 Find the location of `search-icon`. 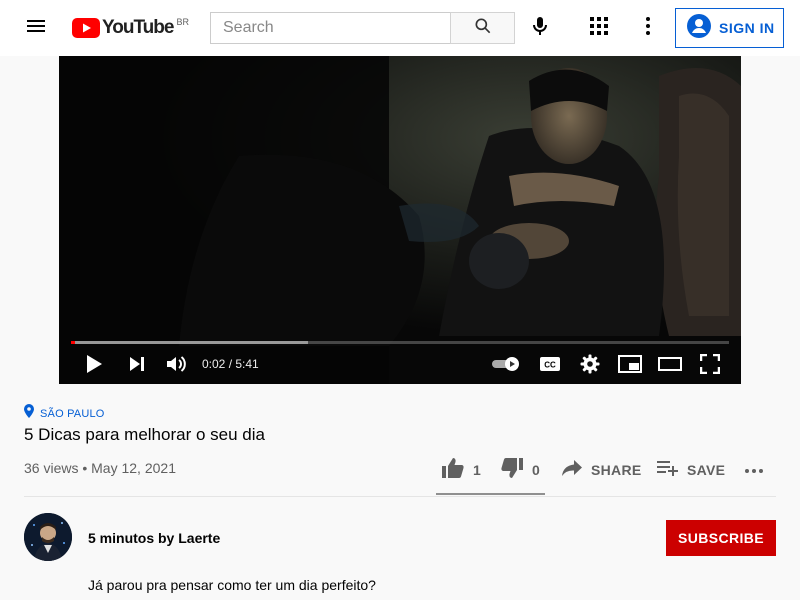

search-icon is located at coordinates (483, 28).